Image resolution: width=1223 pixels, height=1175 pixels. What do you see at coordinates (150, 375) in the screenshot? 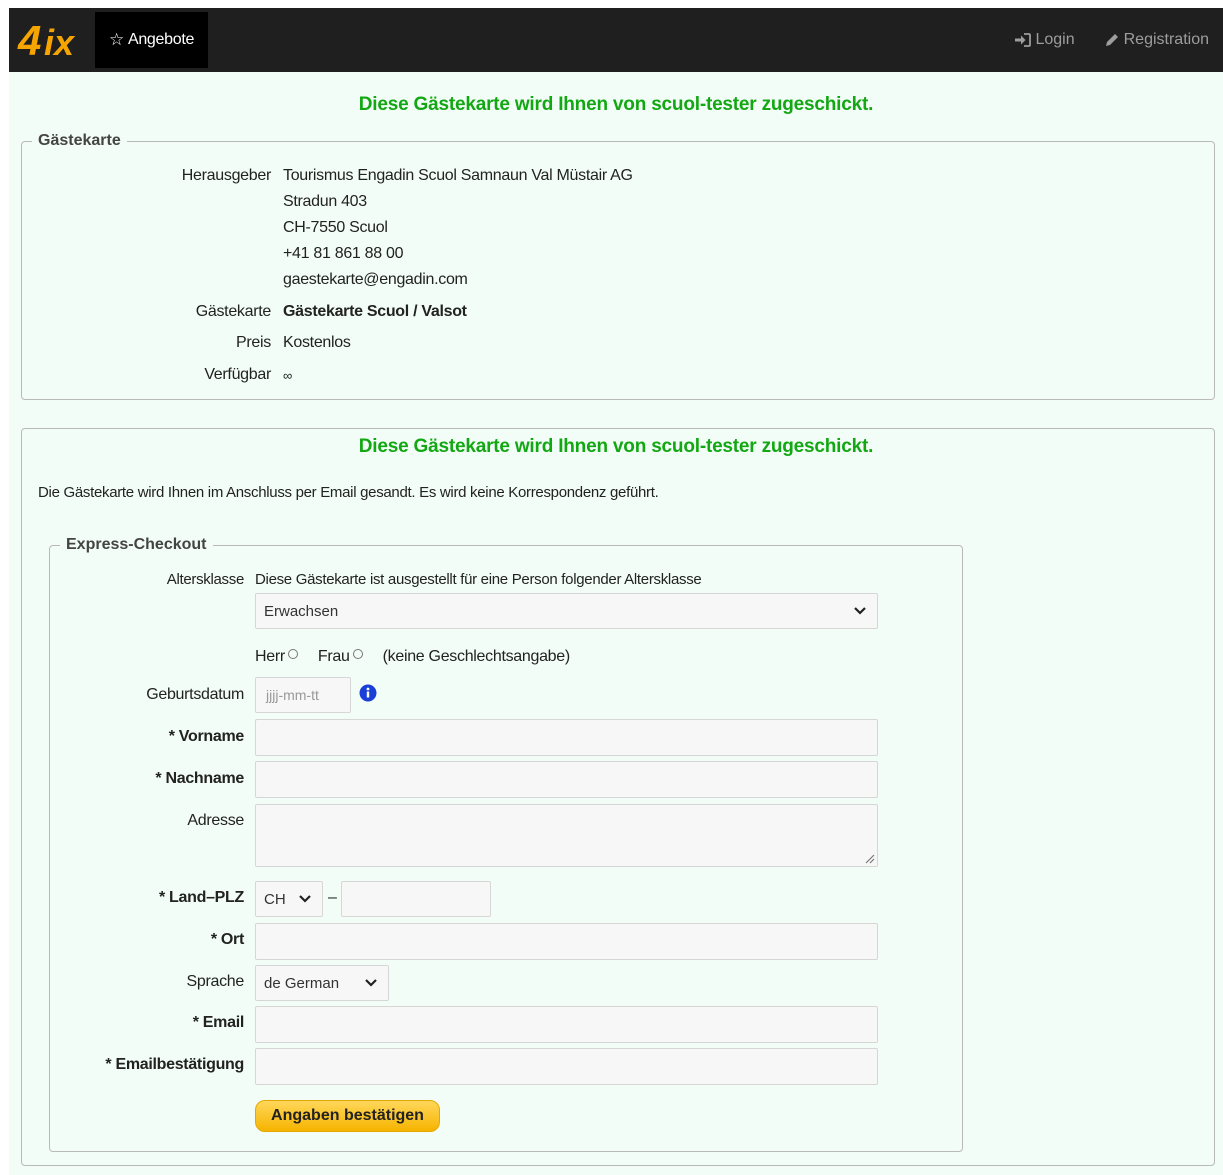
I see `available-row: Verfügbar ∞` at bounding box center [150, 375].